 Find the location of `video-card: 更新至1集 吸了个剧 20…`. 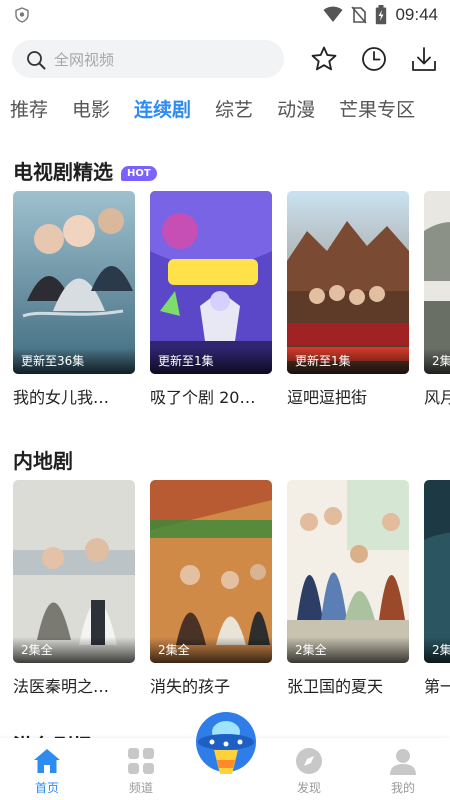

video-card: 更新至1集 吸了个剧 20… is located at coordinates (211, 299).